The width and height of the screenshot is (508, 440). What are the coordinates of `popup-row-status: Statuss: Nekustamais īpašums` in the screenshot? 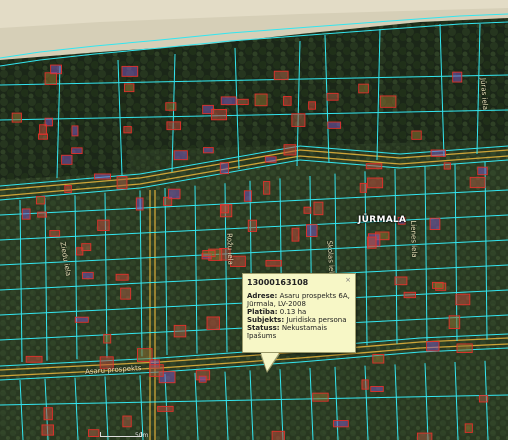 It's located at (287, 332).